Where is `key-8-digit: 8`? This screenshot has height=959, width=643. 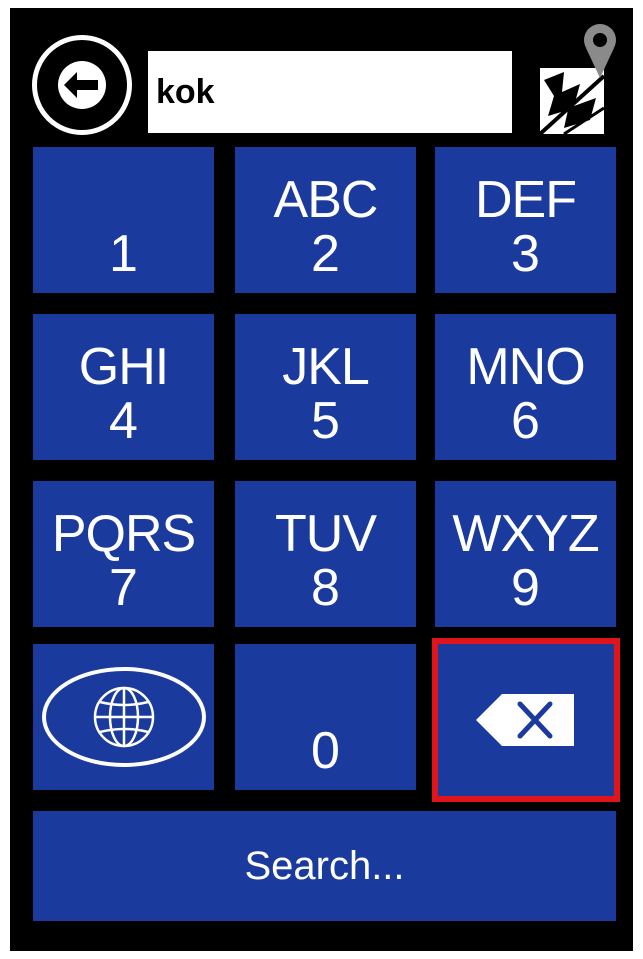 key-8-digit: 8 is located at coordinates (325, 588).